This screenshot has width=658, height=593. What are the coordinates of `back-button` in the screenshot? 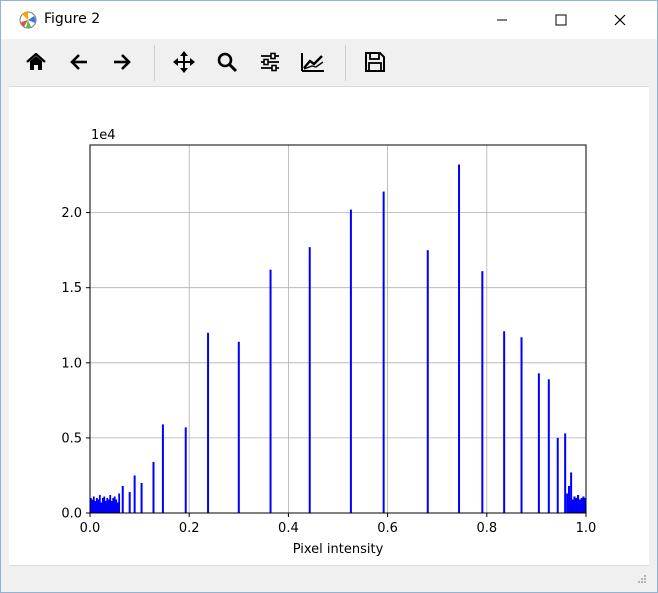 It's located at (79, 62).